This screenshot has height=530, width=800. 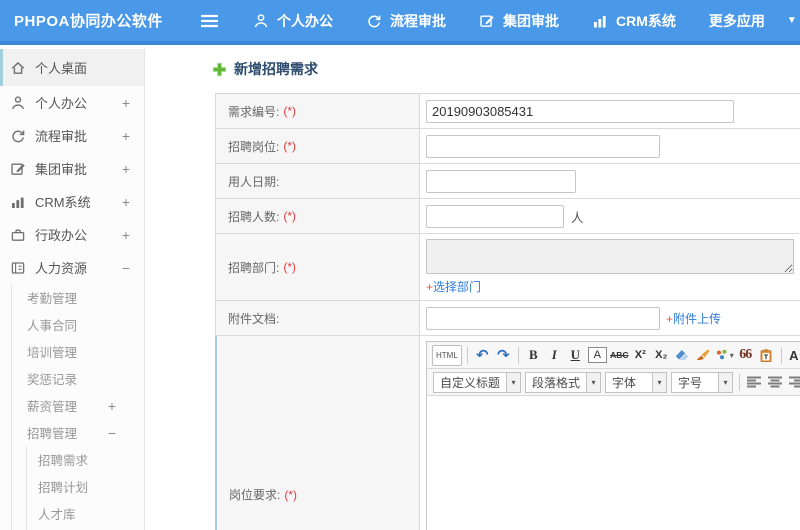 What do you see at coordinates (661, 355) in the screenshot?
I see `subscript-button: X₂` at bounding box center [661, 355].